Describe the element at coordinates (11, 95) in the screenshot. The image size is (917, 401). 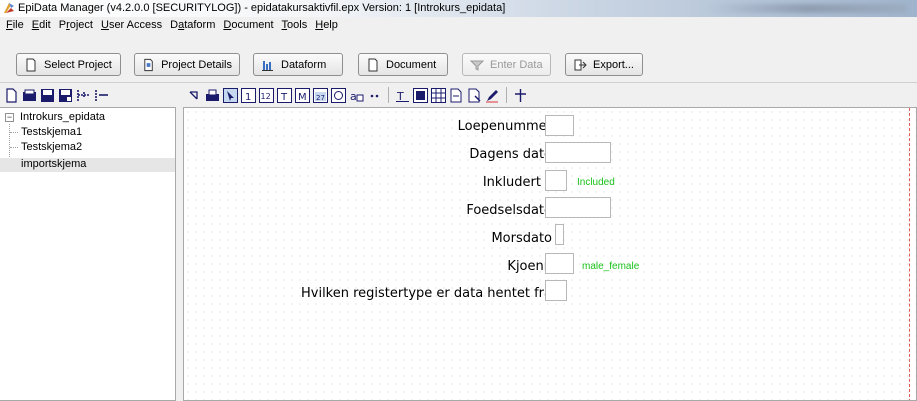
I see `new-icon` at that location.